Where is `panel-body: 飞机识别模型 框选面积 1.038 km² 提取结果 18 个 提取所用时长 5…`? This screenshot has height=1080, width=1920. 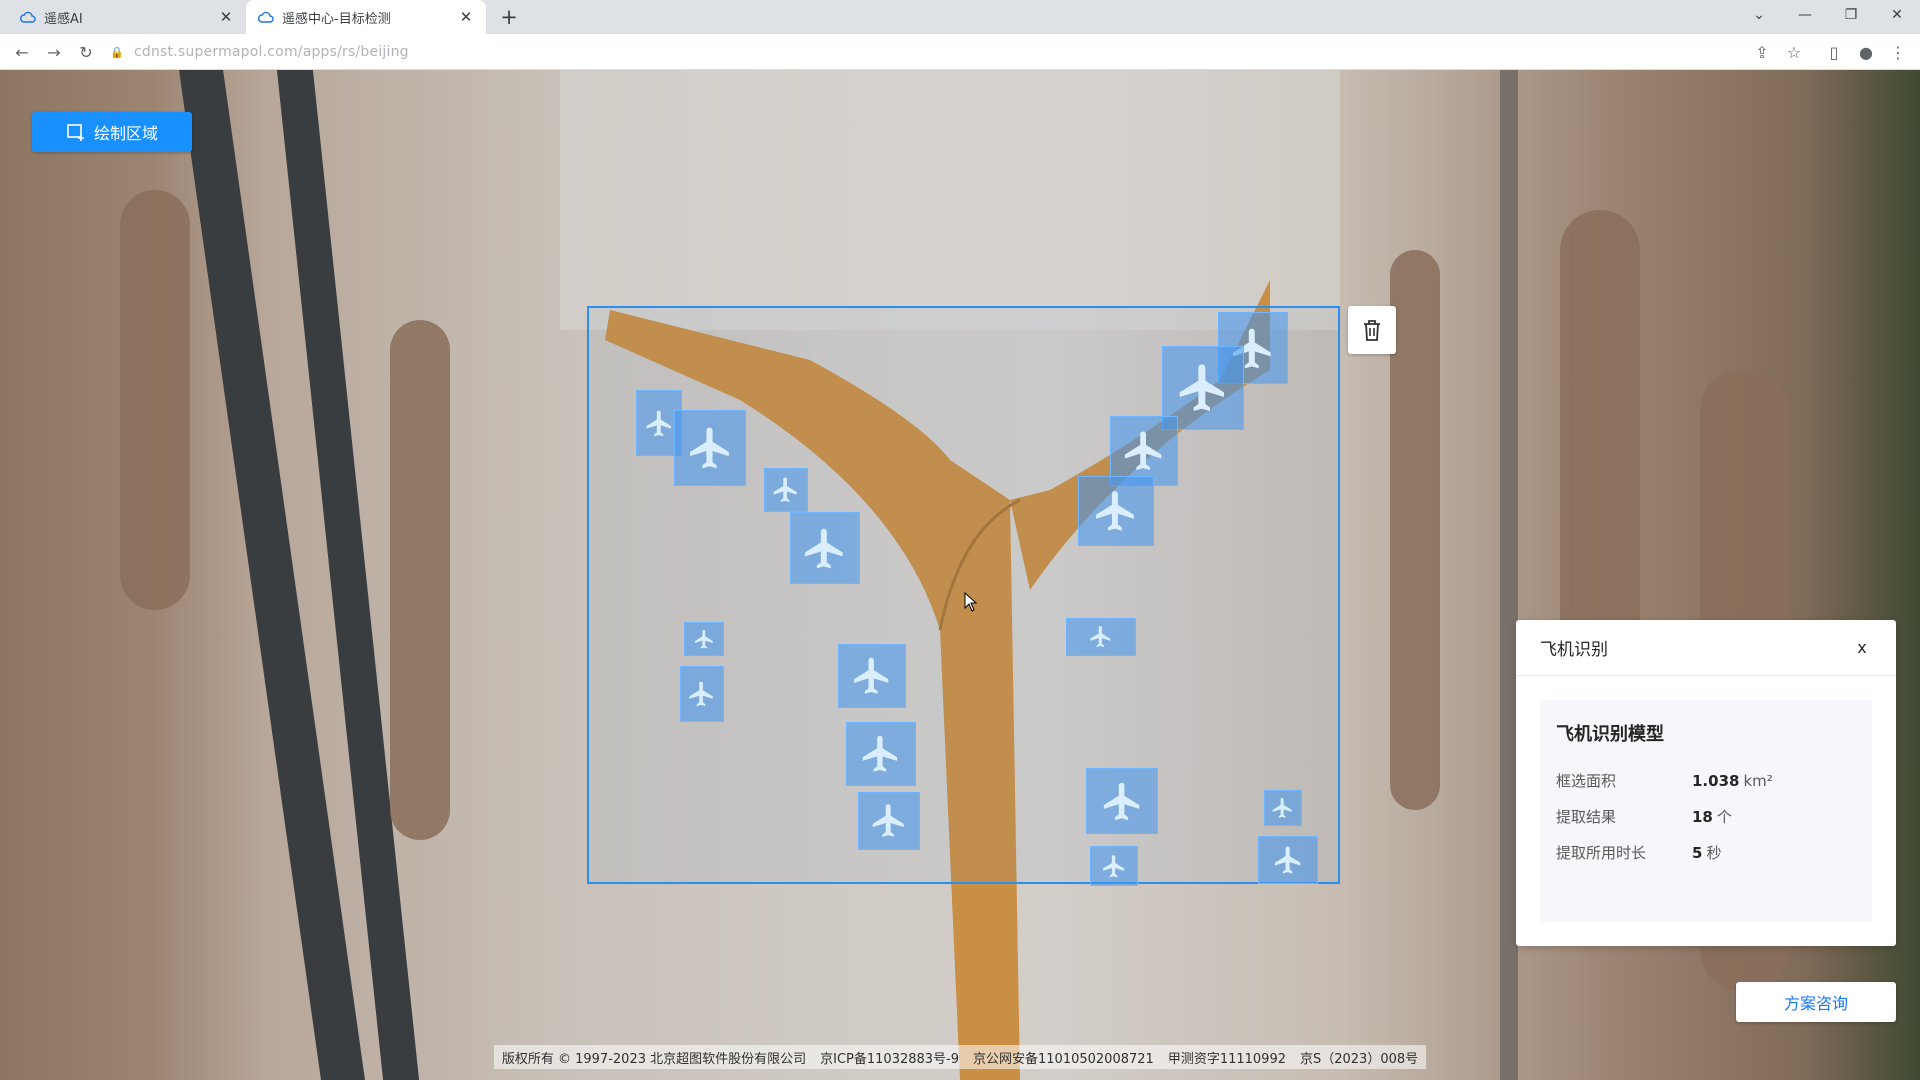 panel-body: 飞机识别模型 框选面积 1.038 km² 提取结果 18 个 提取所用时长 5… is located at coordinates (1706, 811).